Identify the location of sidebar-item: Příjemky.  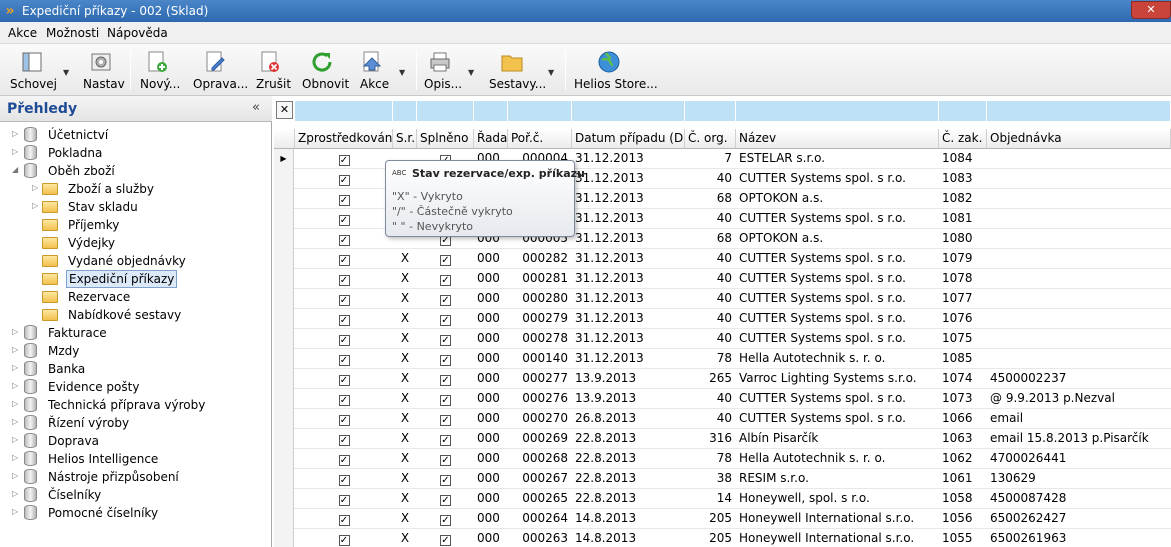
(145, 225).